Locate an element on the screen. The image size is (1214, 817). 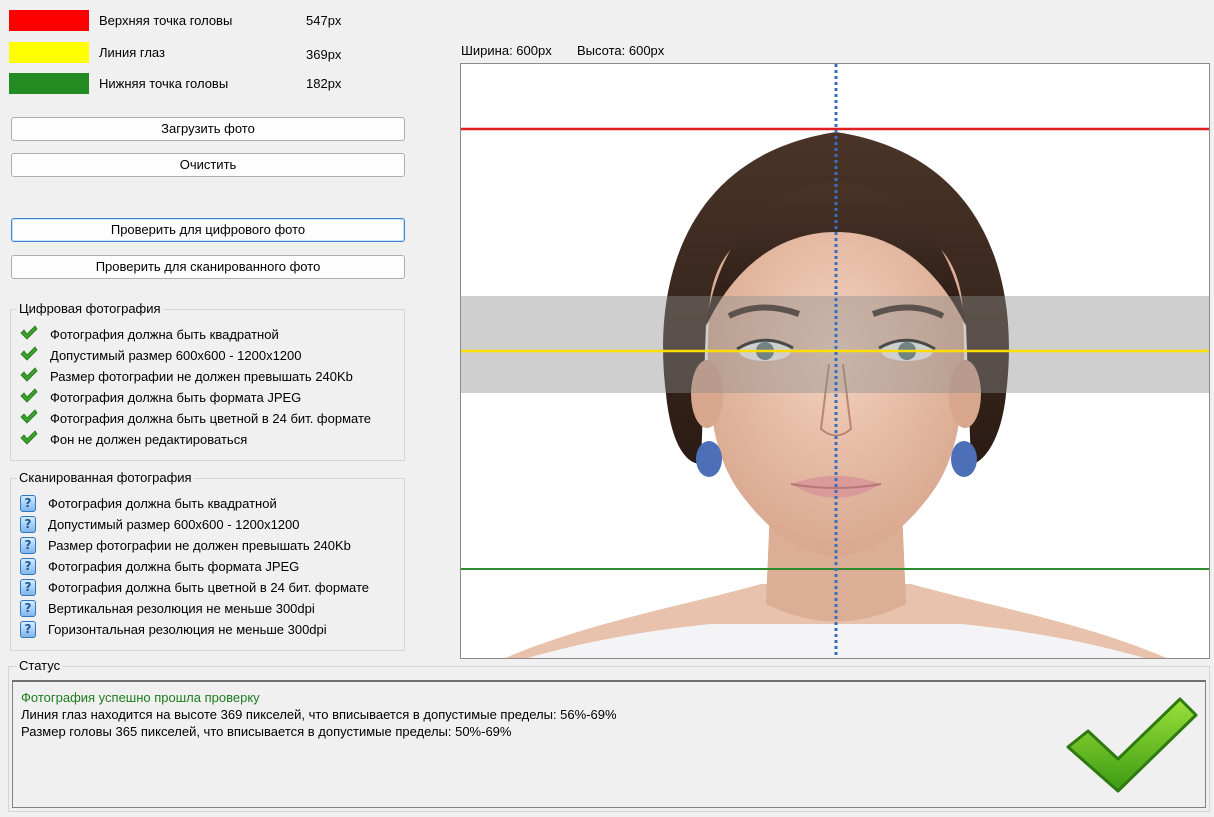
load-photo-button: Загрузить фото is located at coordinates (208, 129).